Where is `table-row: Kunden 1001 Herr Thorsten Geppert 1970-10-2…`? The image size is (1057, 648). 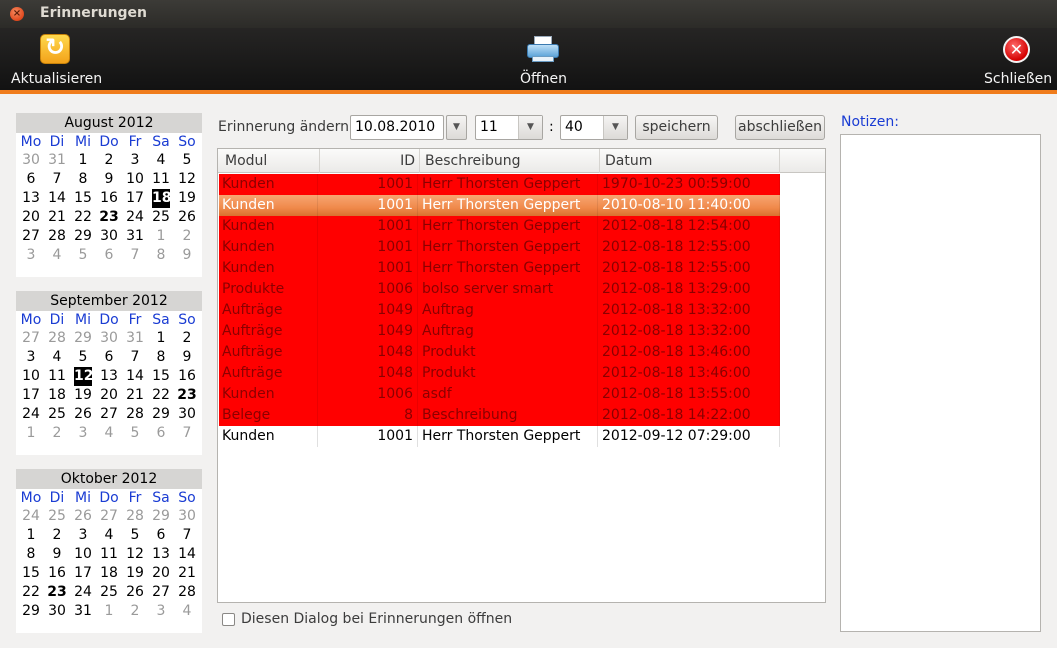 table-row: Kunden 1001 Herr Thorsten Geppert 1970-10-2… is located at coordinates (499, 184).